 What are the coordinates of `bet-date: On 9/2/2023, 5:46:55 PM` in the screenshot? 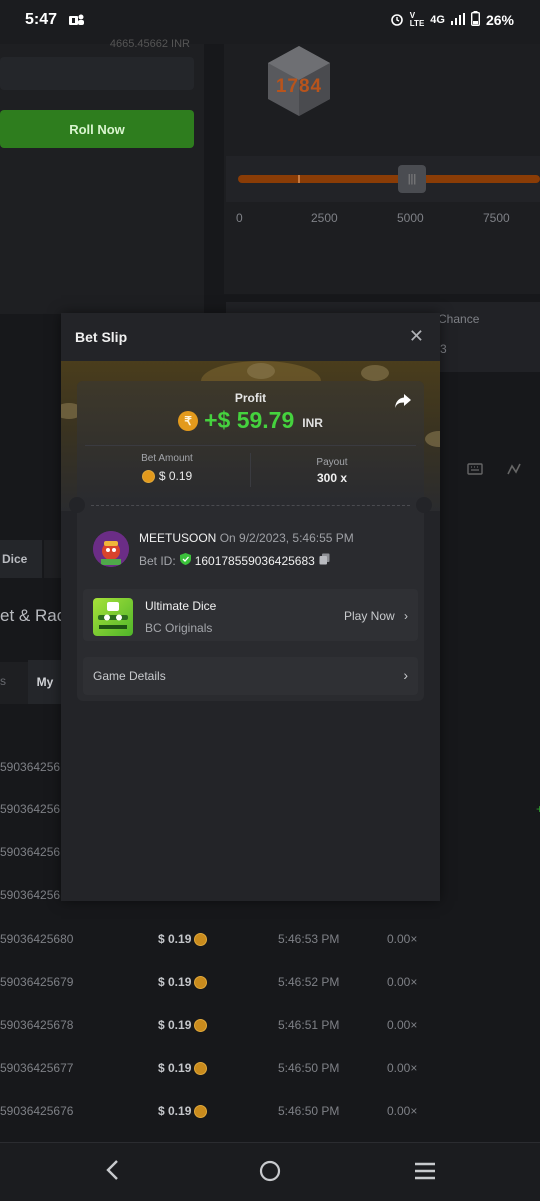 It's located at (286, 538).